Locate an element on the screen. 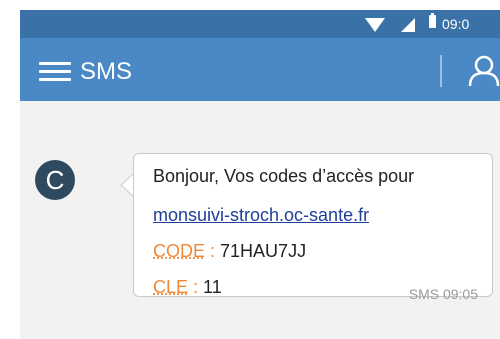 This screenshot has width=500, height=339. message-meta: SMS 09:05 is located at coordinates (443, 294).